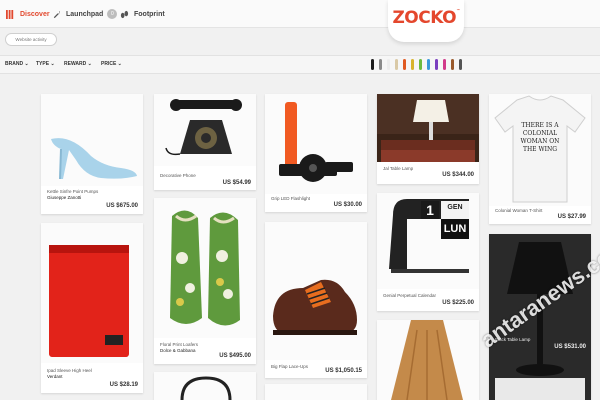 Image resolution: width=600 pixels, height=400 pixels. What do you see at coordinates (290, 366) in the screenshot?
I see `product-name: Big Flap Lace-Ups` at bounding box center [290, 366].